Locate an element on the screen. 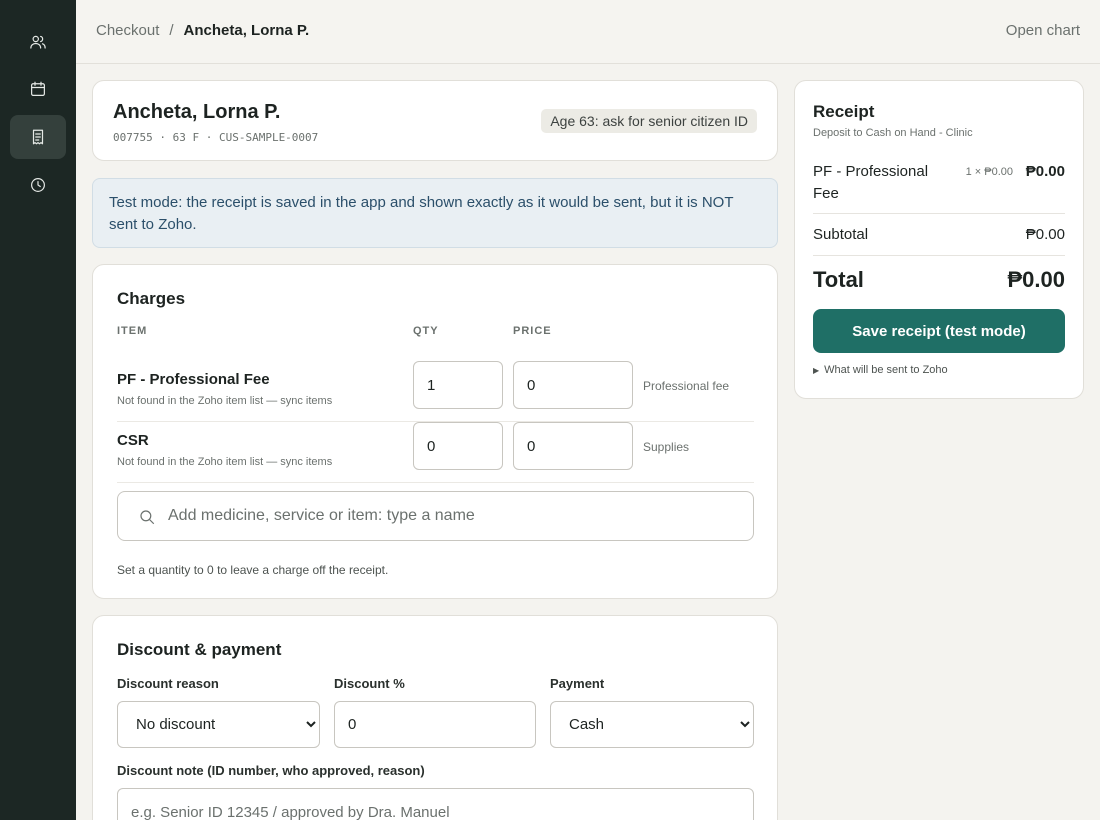  subtotal-label: Subtotal is located at coordinates (841, 234).